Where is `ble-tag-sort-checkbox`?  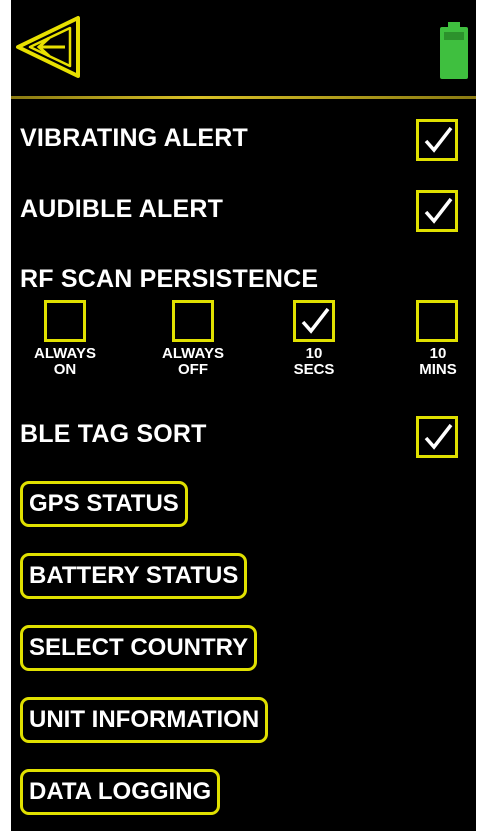 ble-tag-sort-checkbox is located at coordinates (437, 437).